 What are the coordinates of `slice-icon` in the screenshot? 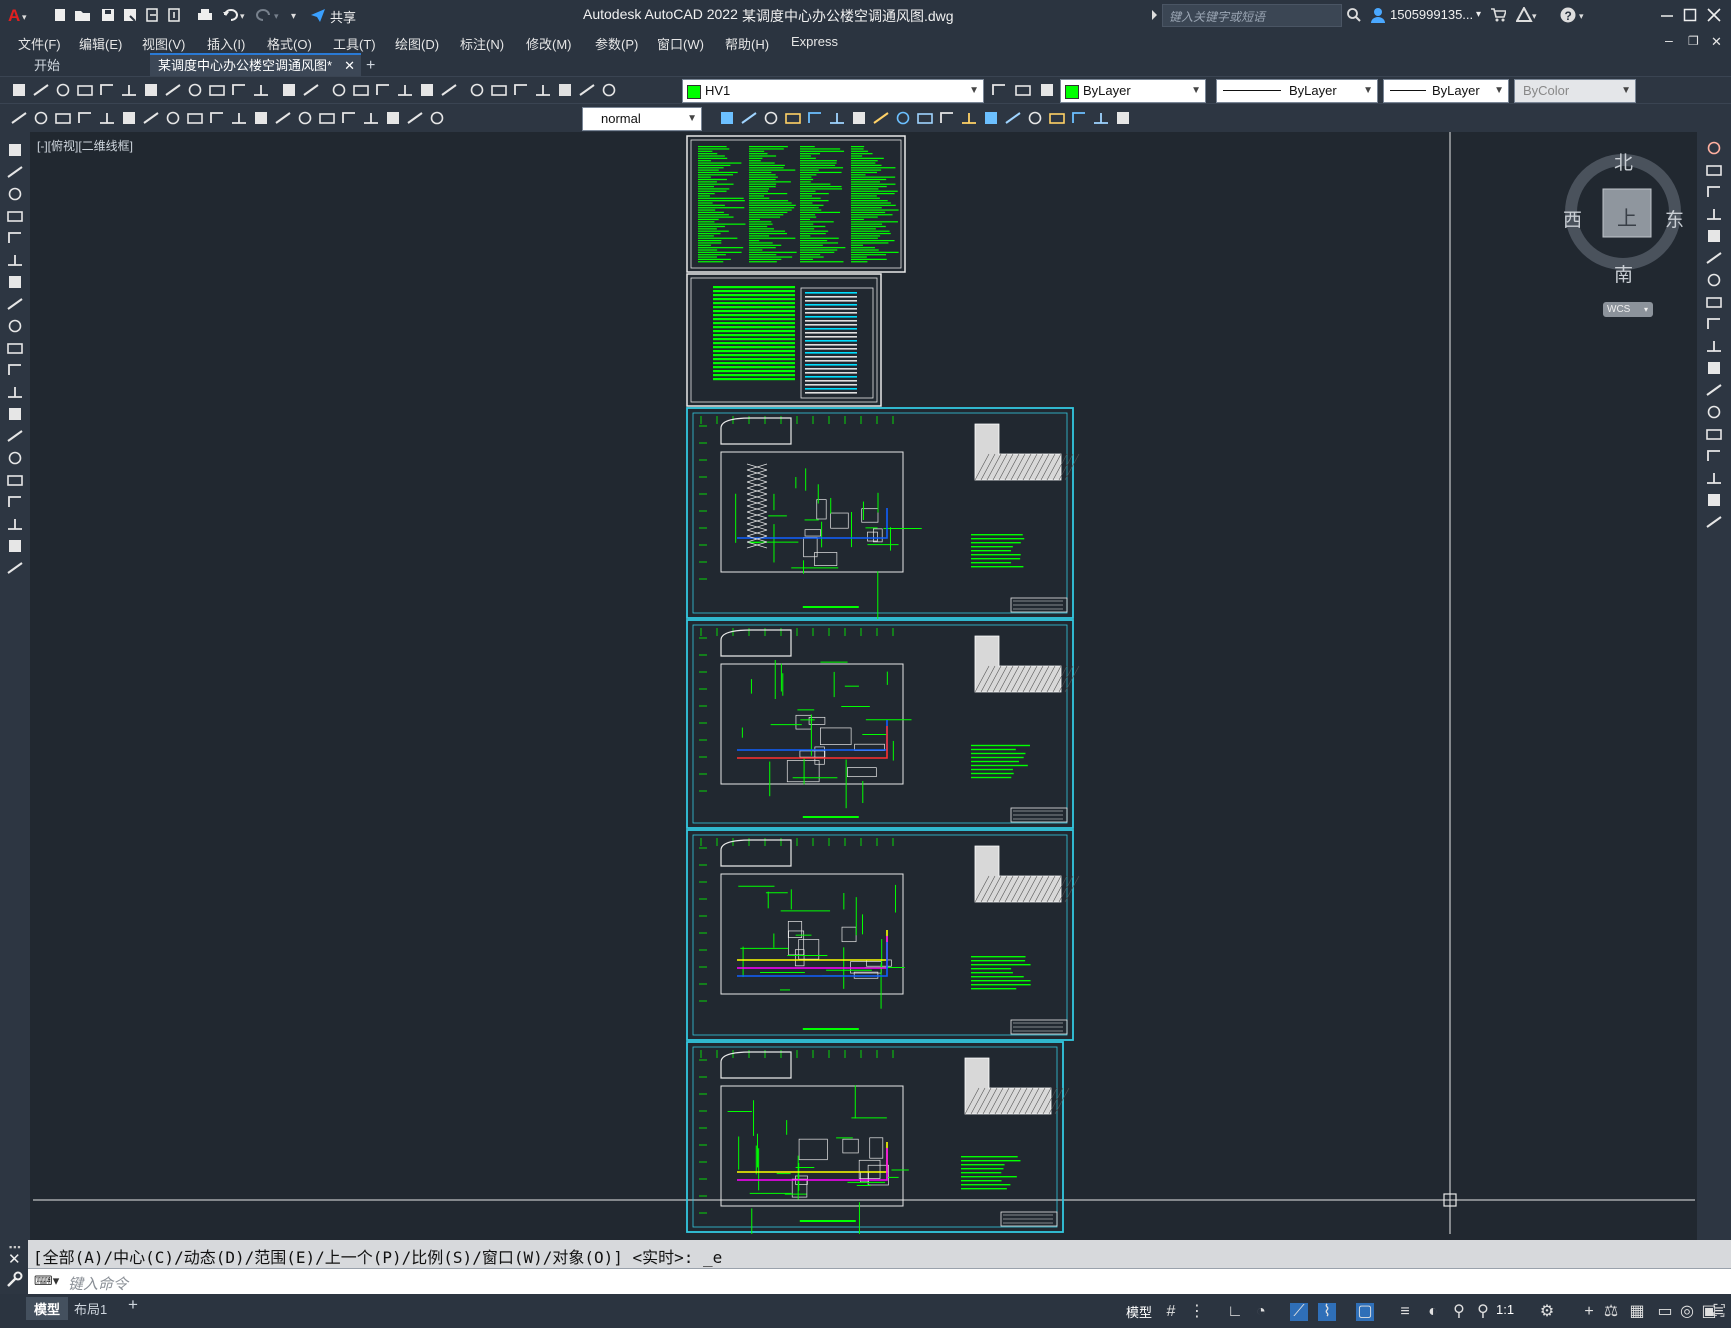 It's located at (815, 118).